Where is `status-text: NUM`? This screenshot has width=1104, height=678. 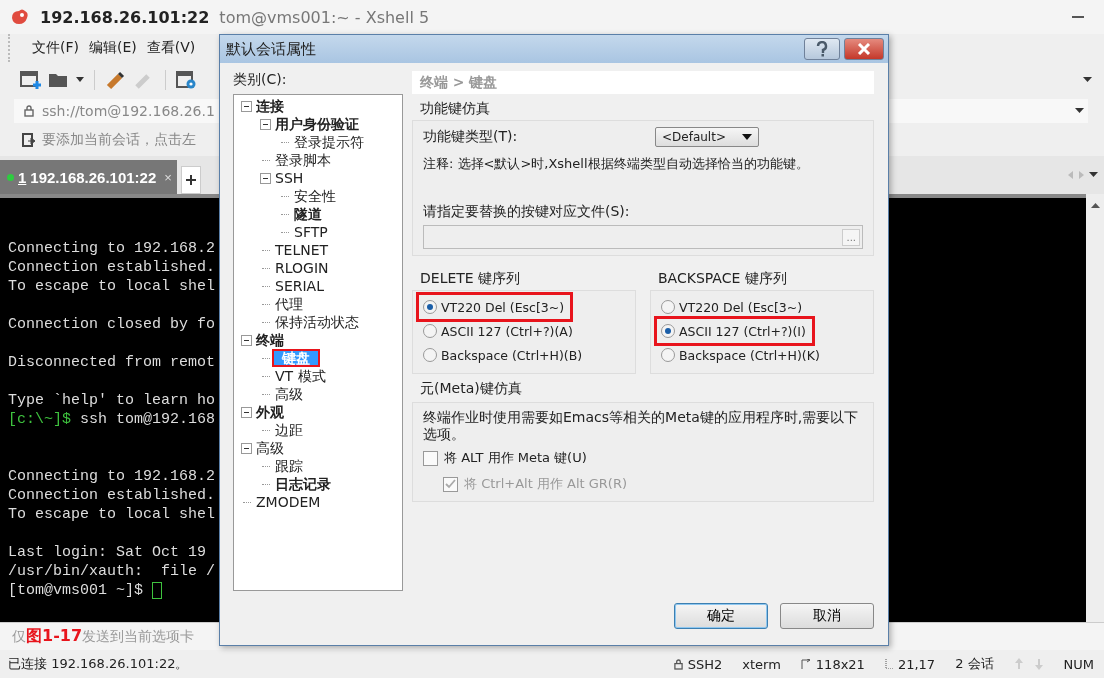
status-text: NUM is located at coordinates (1078, 664).